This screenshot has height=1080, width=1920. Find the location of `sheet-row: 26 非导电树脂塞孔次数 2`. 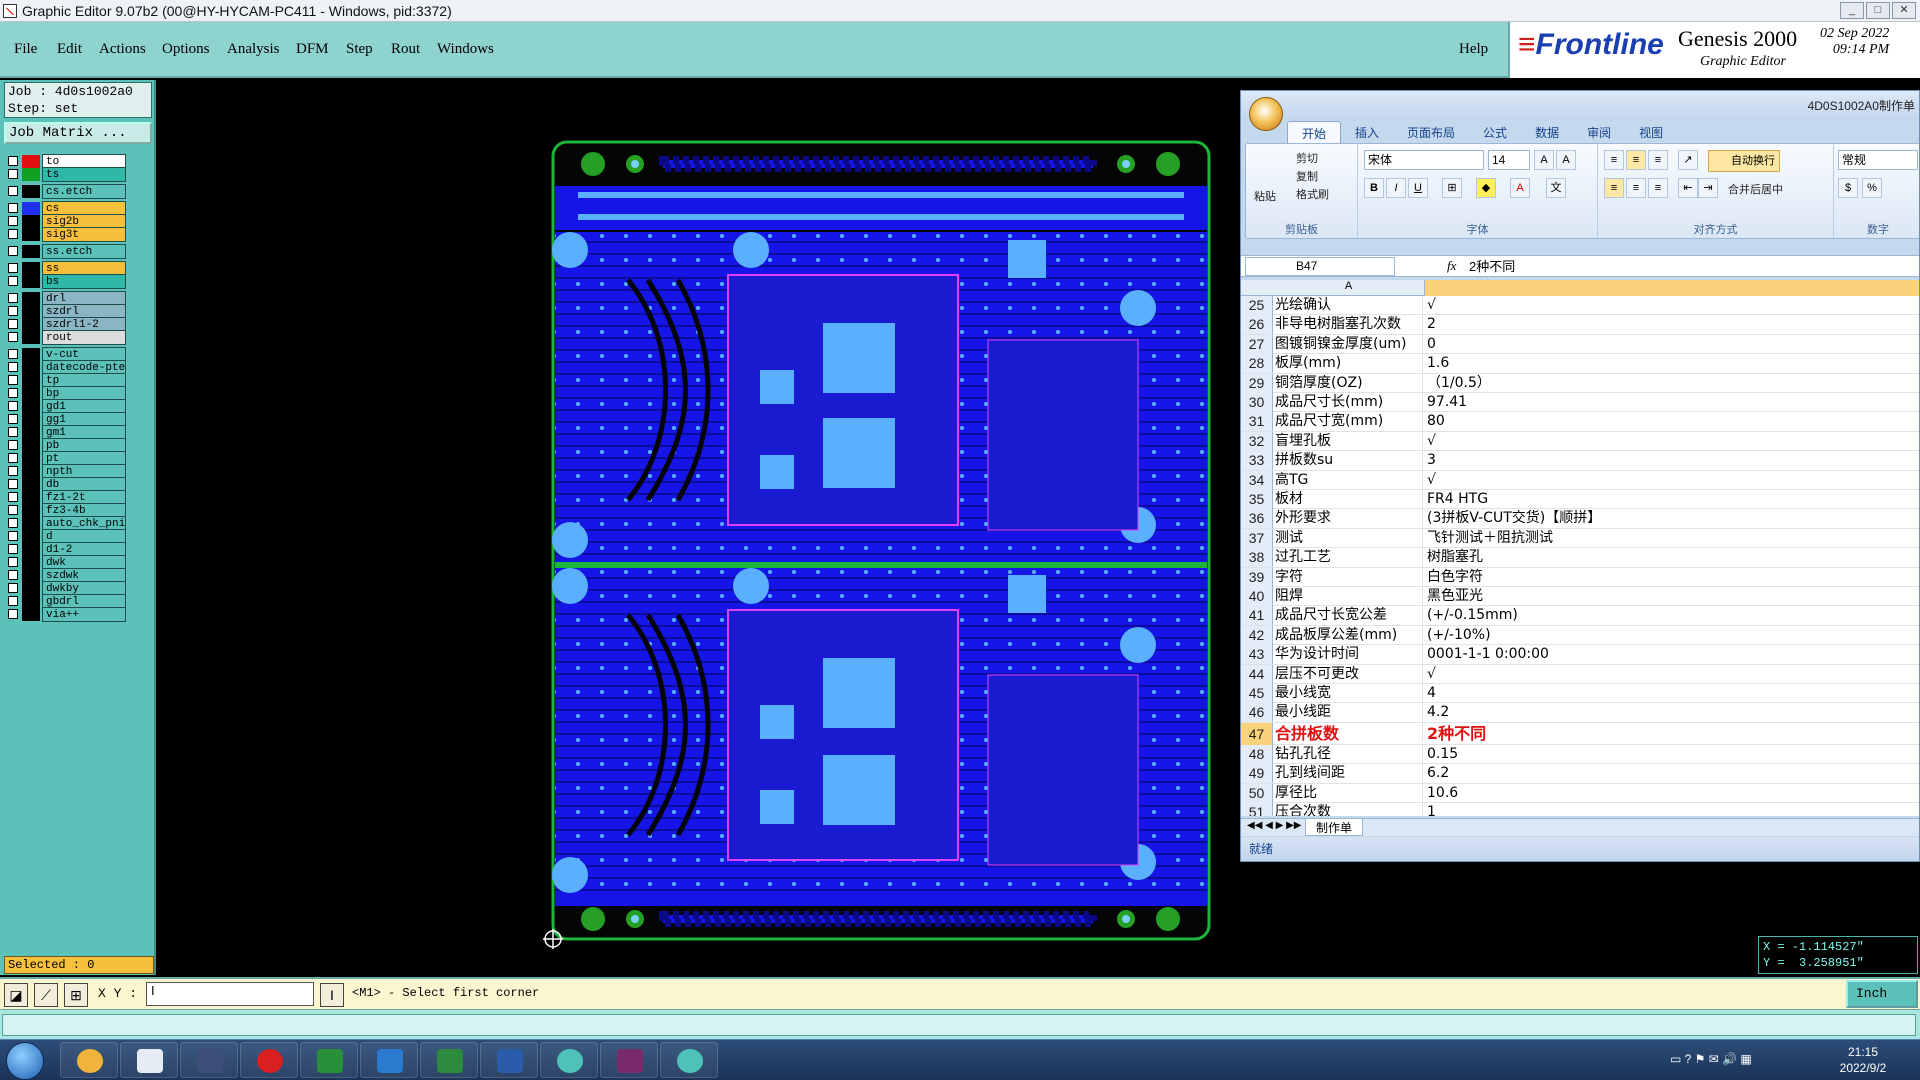

sheet-row: 26 非导电树脂塞孔次数 2 is located at coordinates (1580, 325).